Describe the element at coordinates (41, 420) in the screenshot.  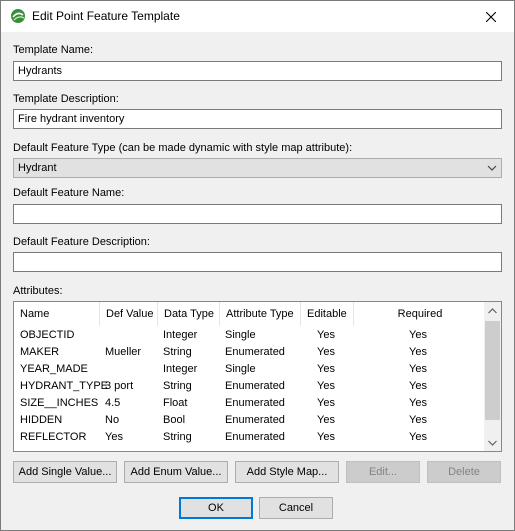
I see `cell-name: HIDDEN` at that location.